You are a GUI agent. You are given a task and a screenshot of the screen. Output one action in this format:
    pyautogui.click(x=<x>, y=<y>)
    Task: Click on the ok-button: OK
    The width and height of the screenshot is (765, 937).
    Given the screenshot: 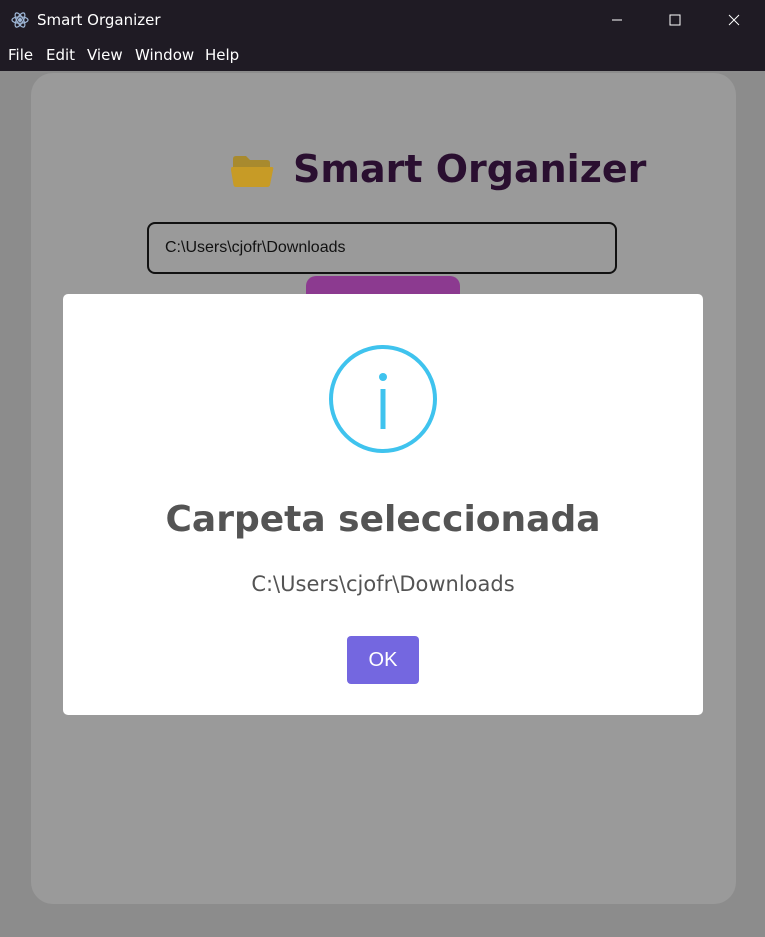 What is the action you would take?
    pyautogui.click(x=383, y=660)
    